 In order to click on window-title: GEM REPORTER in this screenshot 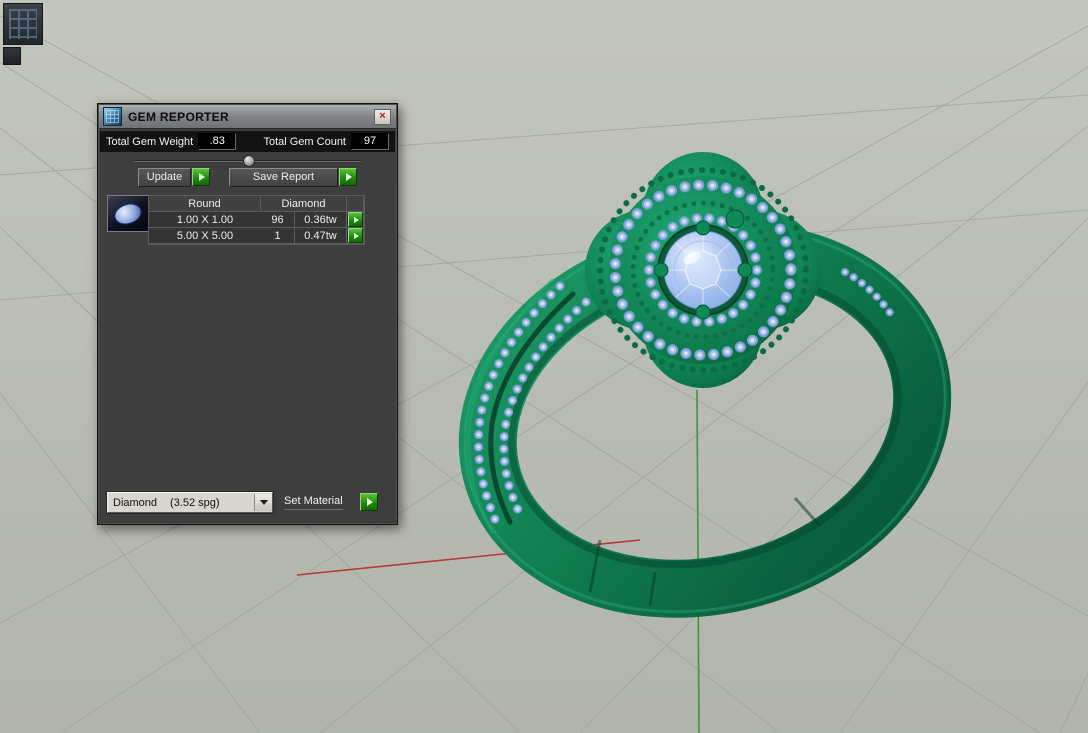, I will do `click(178, 116)`.